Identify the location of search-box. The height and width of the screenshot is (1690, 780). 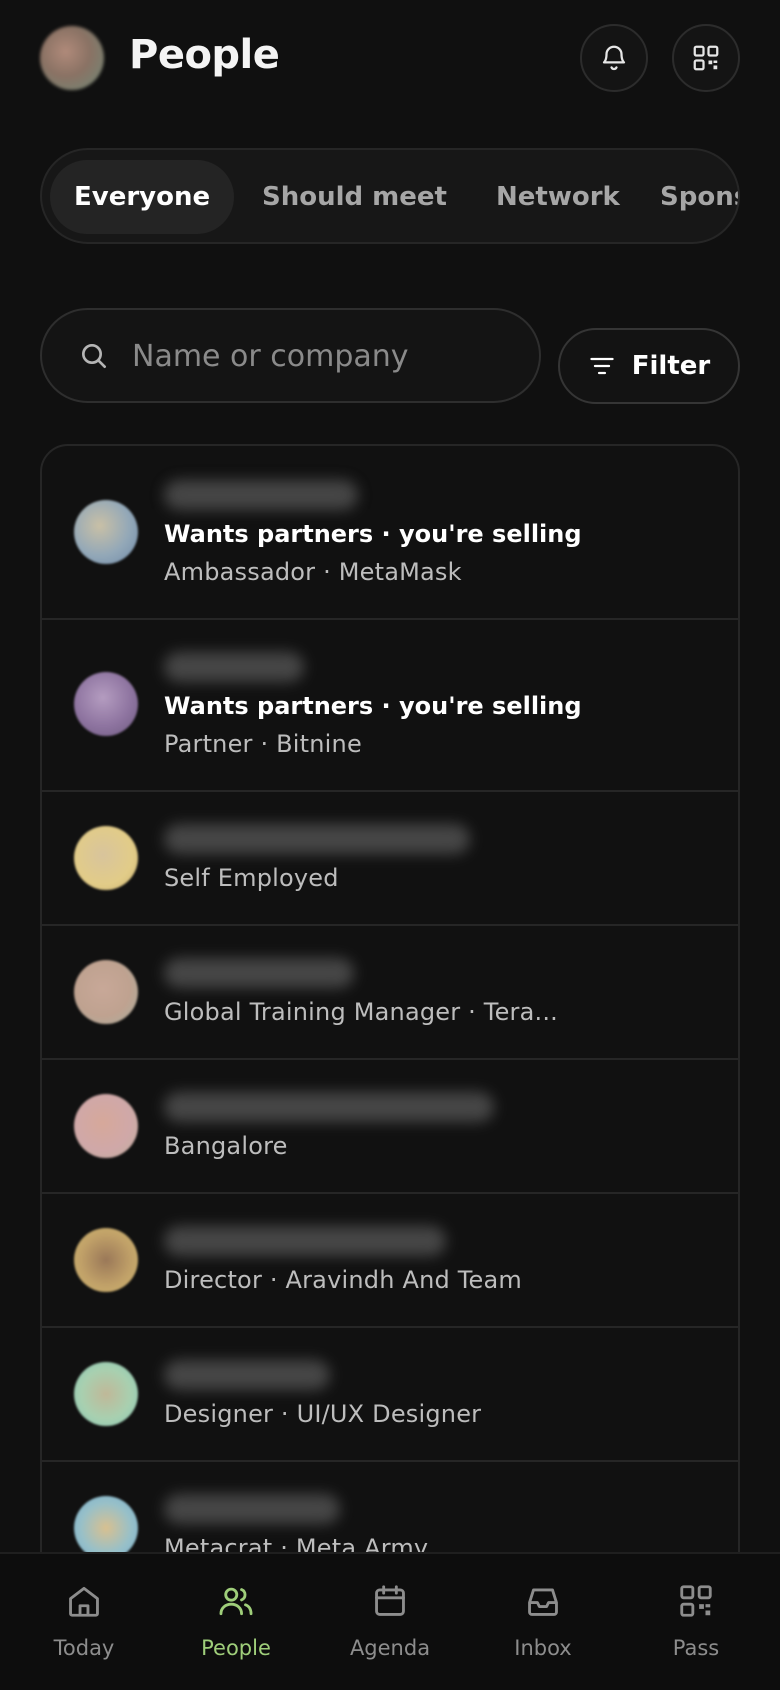
(290, 355).